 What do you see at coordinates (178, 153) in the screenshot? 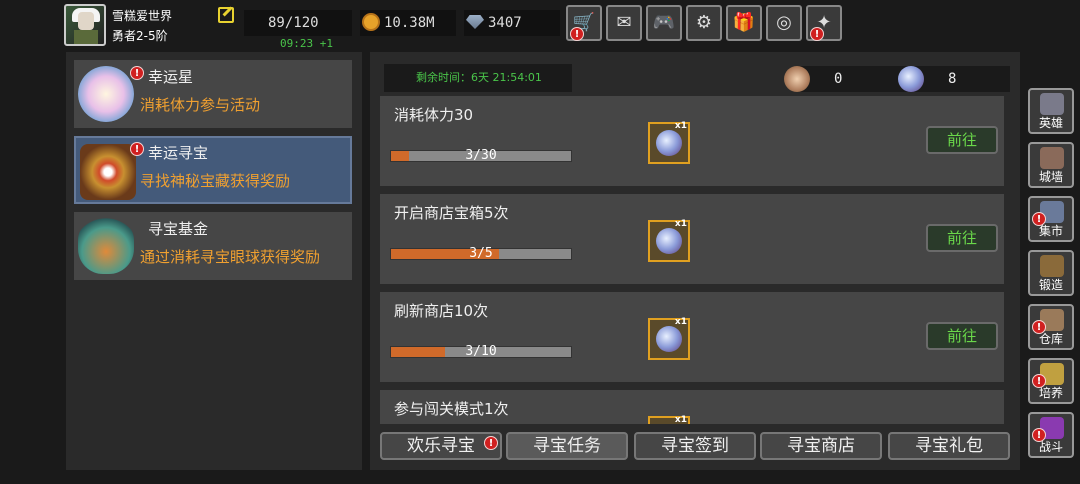
I see `activity-title: 幸运寻宝` at bounding box center [178, 153].